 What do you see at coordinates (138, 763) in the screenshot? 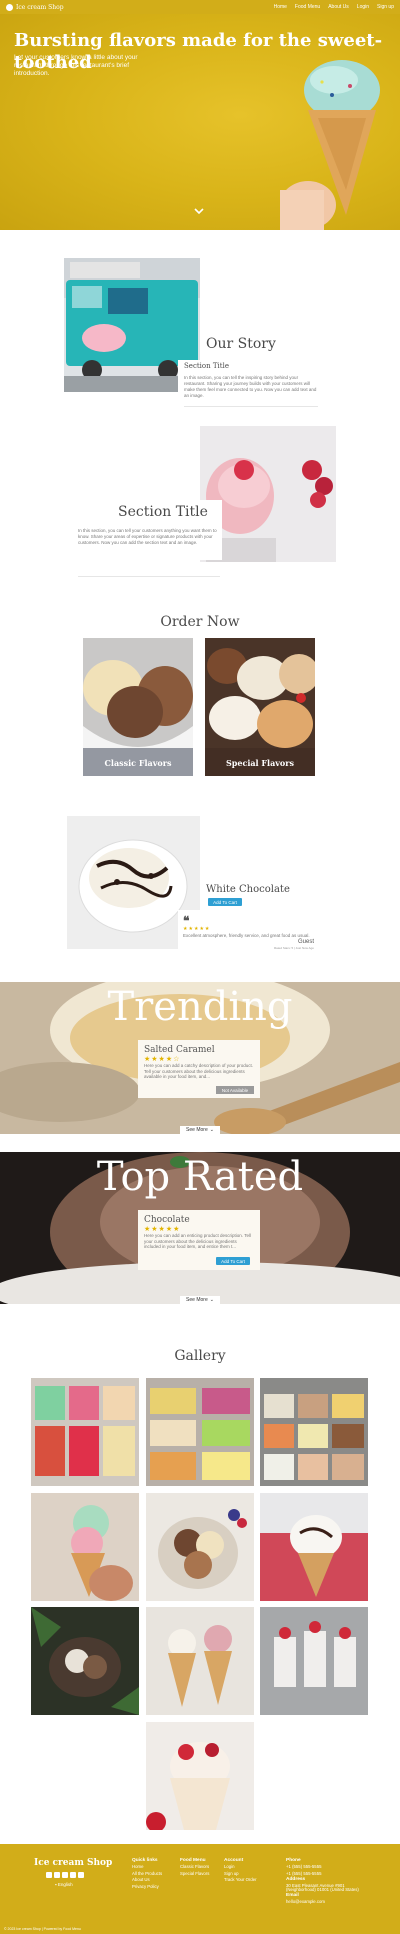
I see `classic-flavors-label: Classic Flavors` at bounding box center [138, 763].